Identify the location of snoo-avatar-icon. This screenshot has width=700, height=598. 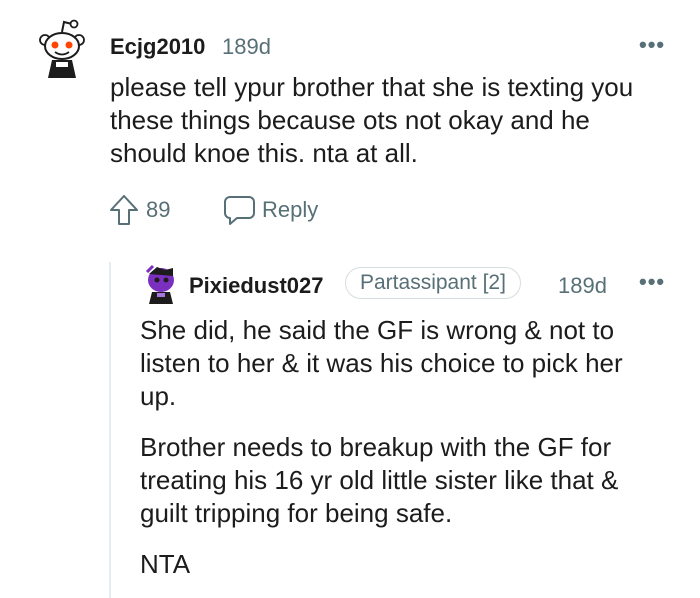
(62, 48).